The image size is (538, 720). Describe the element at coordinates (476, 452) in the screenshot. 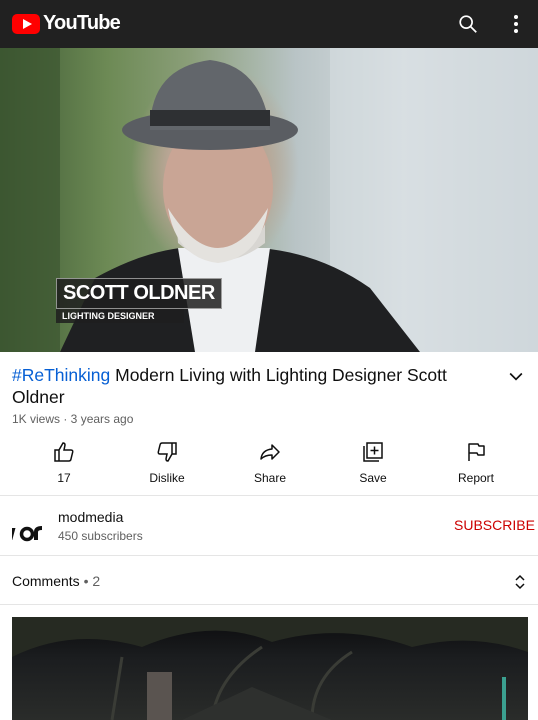

I see `flag-icon` at that location.